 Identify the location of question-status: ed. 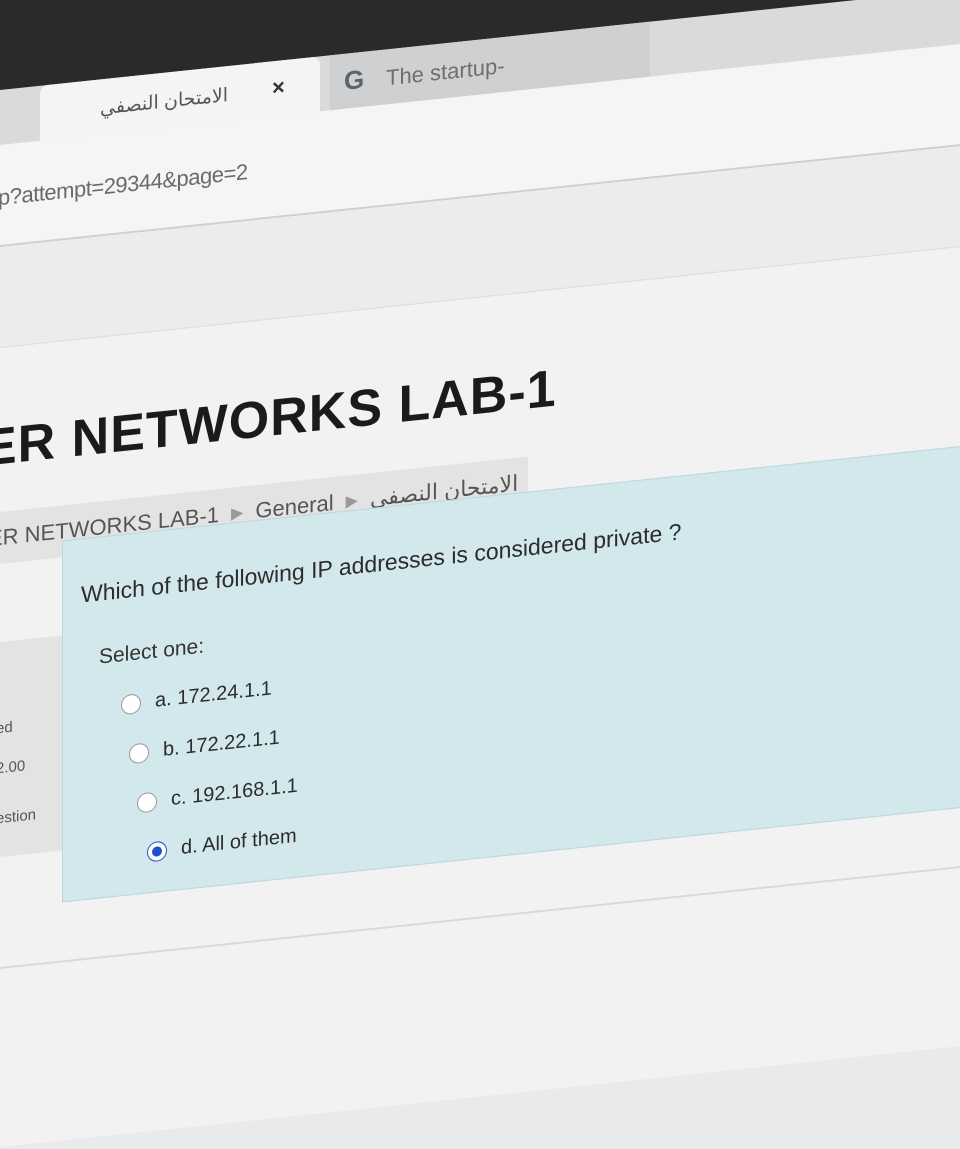
(6, 728).